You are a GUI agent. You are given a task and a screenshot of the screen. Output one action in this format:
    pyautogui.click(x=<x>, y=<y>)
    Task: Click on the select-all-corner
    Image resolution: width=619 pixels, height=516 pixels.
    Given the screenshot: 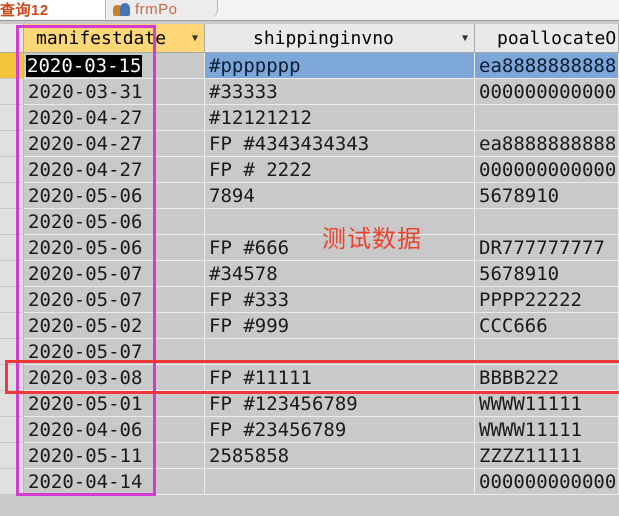 What is the action you would take?
    pyautogui.click(x=12, y=38)
    